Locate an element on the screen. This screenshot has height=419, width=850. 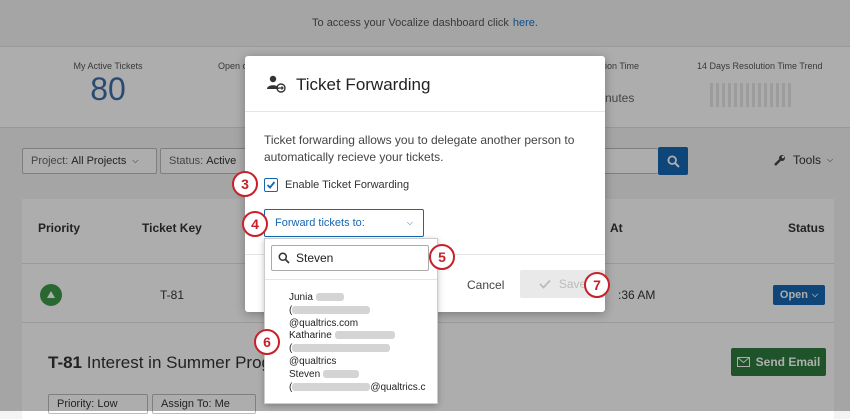
list-item-user: Steven (@qualtrics.c is located at coordinates (363, 381).